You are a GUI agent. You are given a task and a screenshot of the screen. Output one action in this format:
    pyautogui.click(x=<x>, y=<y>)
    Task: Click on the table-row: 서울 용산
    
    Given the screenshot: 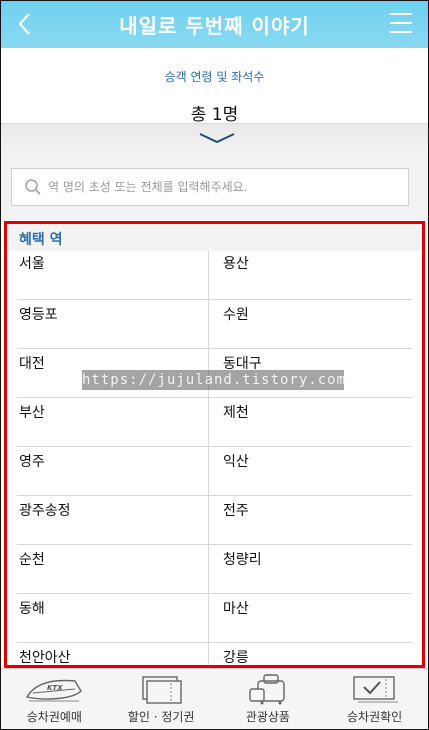 What is the action you would take?
    pyautogui.click(x=214, y=275)
    